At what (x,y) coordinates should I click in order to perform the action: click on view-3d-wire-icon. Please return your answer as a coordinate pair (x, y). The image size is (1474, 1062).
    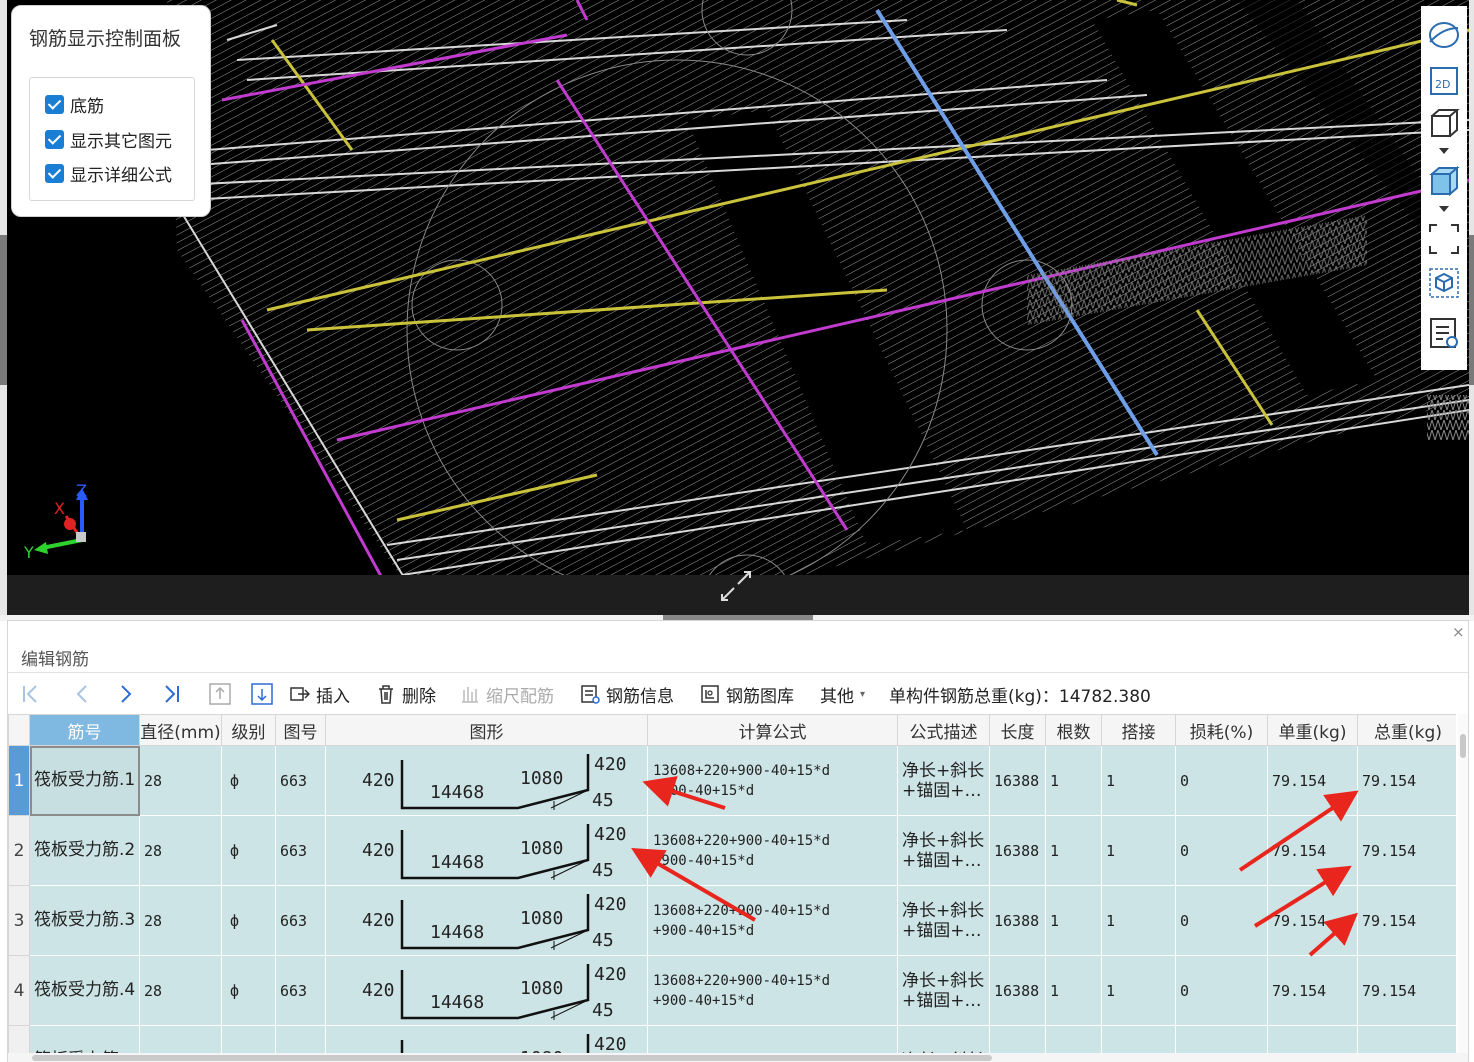
    Looking at the image, I should click on (1444, 123).